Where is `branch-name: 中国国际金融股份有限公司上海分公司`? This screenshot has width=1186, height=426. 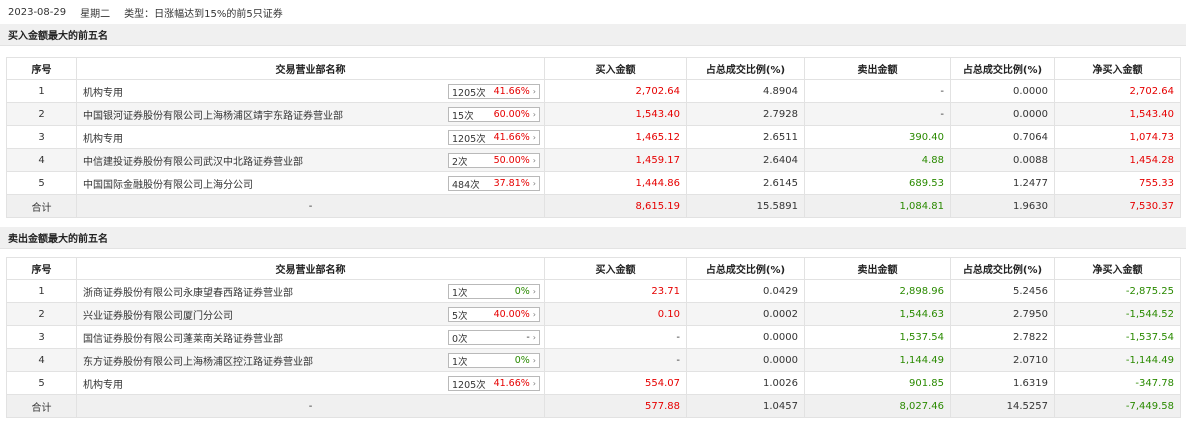 branch-name: 中国国际金融股份有限公司上海分公司 is located at coordinates (168, 185).